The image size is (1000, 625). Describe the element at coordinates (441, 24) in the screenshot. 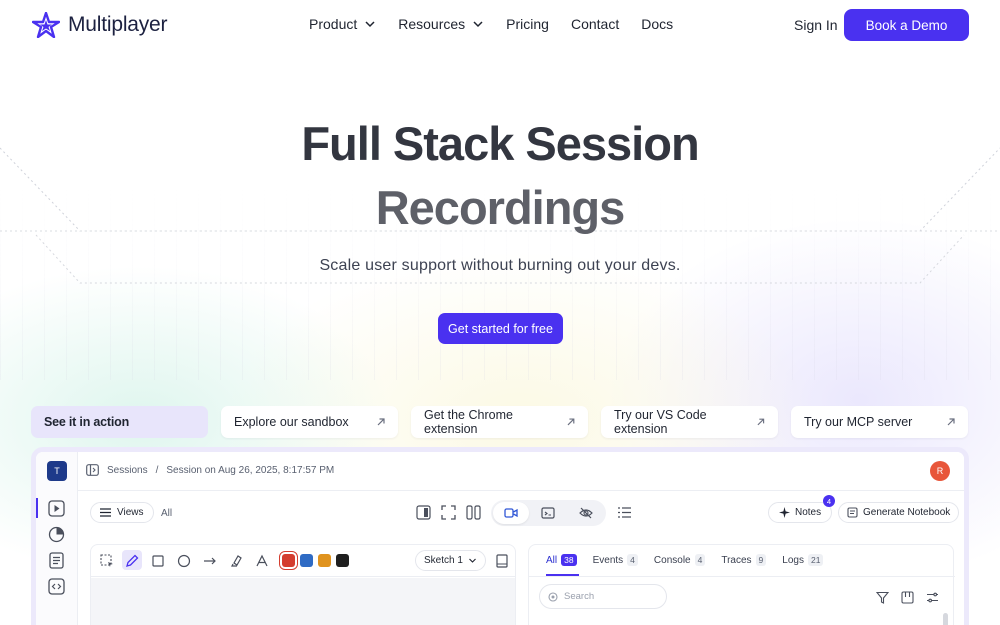

I see `nav-resources: Resources` at that location.